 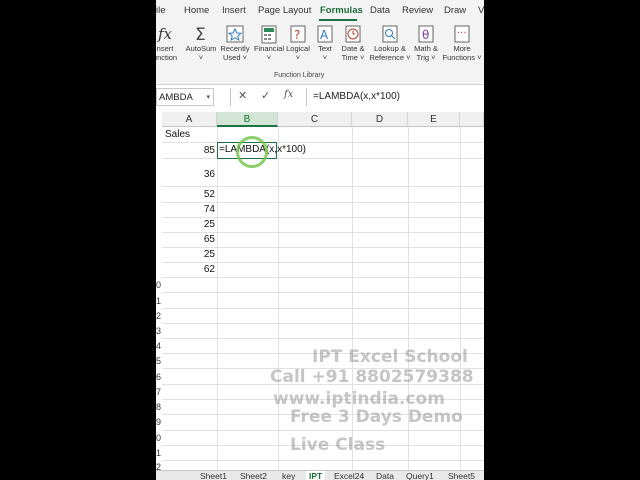 I want to click on financial-button: Financial ˅, so click(x=269, y=47).